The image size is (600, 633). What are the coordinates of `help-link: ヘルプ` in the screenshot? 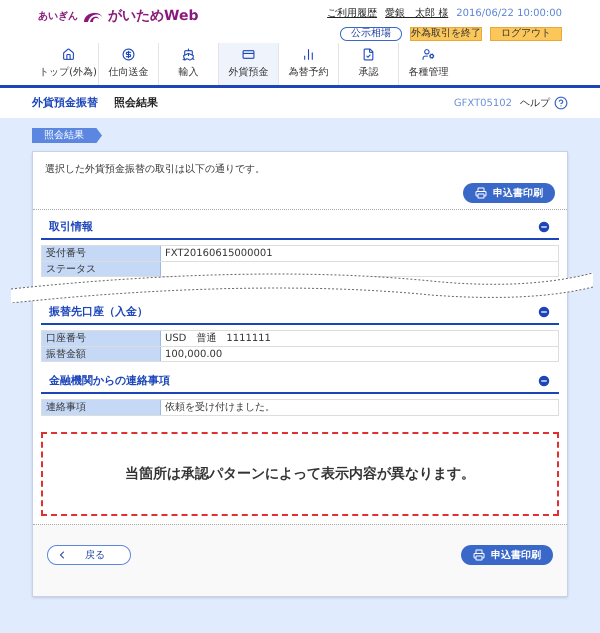 It's located at (544, 103).